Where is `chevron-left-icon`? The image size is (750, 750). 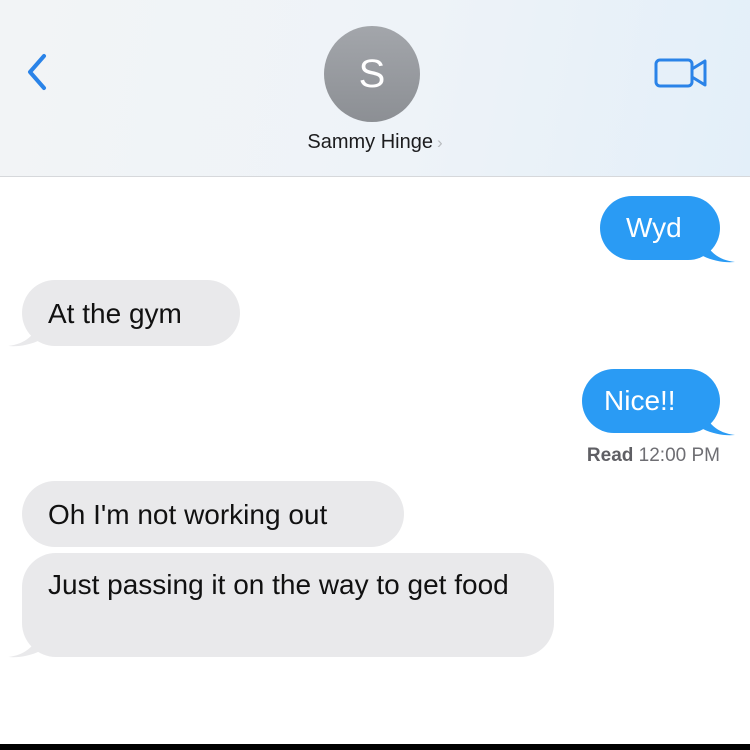
chevron-left-icon is located at coordinates (37, 72).